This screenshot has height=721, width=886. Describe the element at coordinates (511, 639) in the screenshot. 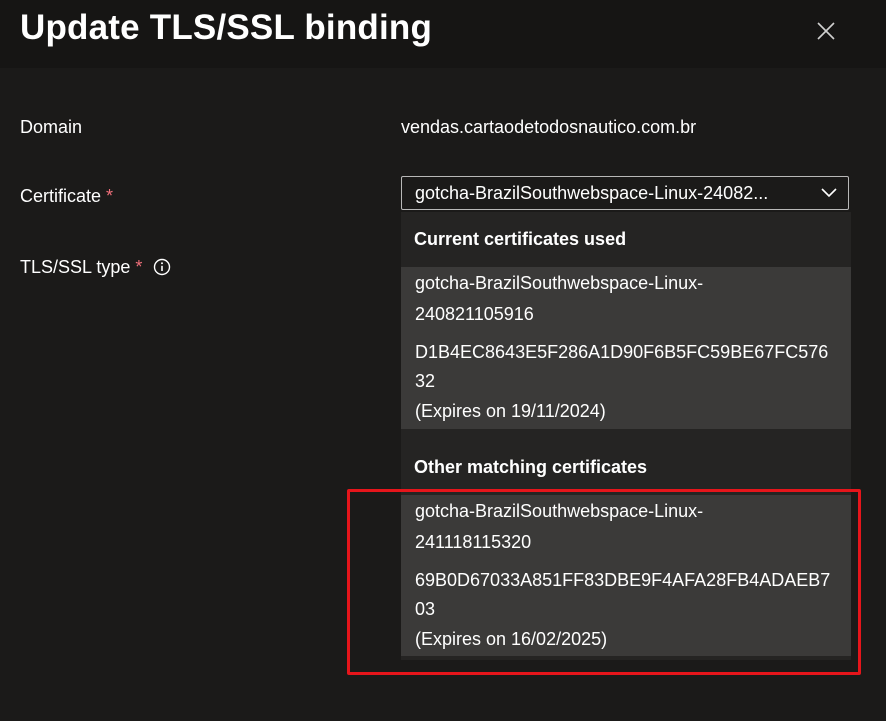

I see `certificate-expiry: (Expires on 16/02/2025)` at that location.